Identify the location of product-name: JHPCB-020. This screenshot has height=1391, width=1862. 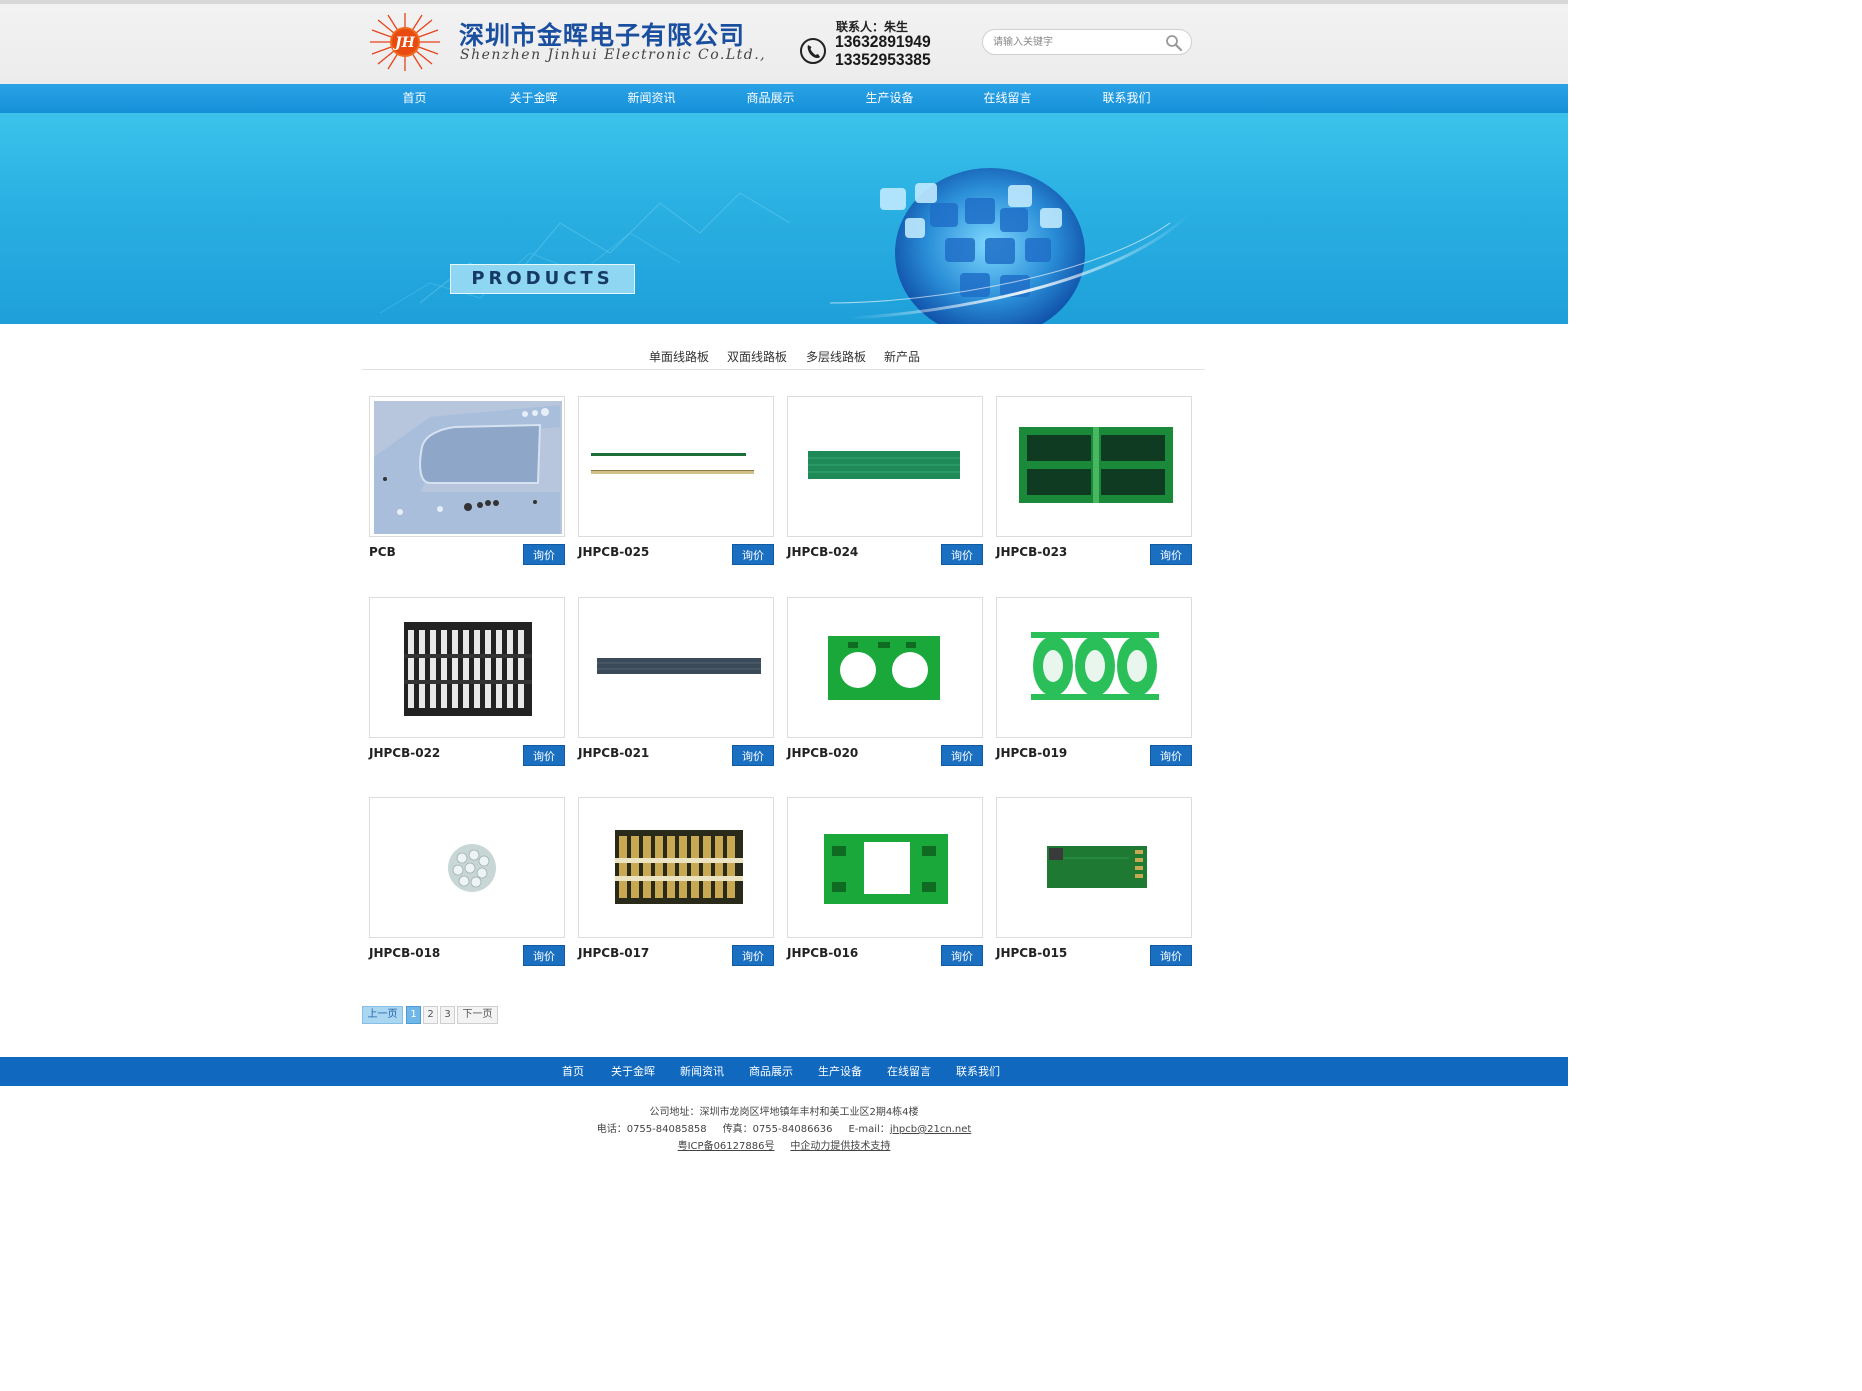
(822, 753).